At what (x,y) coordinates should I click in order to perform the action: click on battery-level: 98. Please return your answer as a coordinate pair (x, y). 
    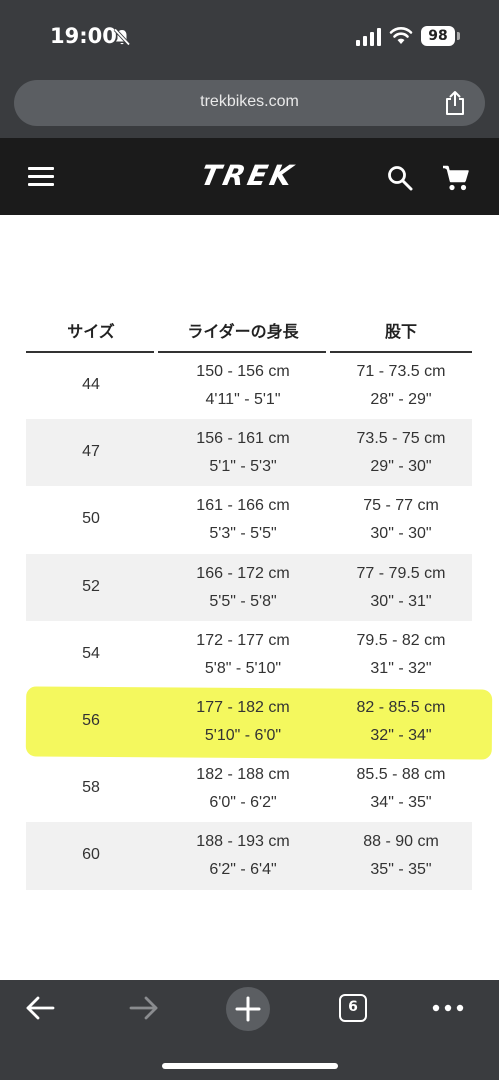
    Looking at the image, I should click on (438, 36).